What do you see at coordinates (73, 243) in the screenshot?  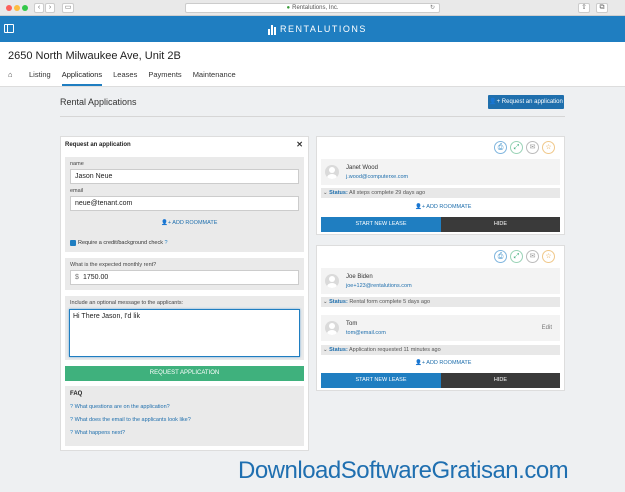 I see `credit-check-checkbox` at bounding box center [73, 243].